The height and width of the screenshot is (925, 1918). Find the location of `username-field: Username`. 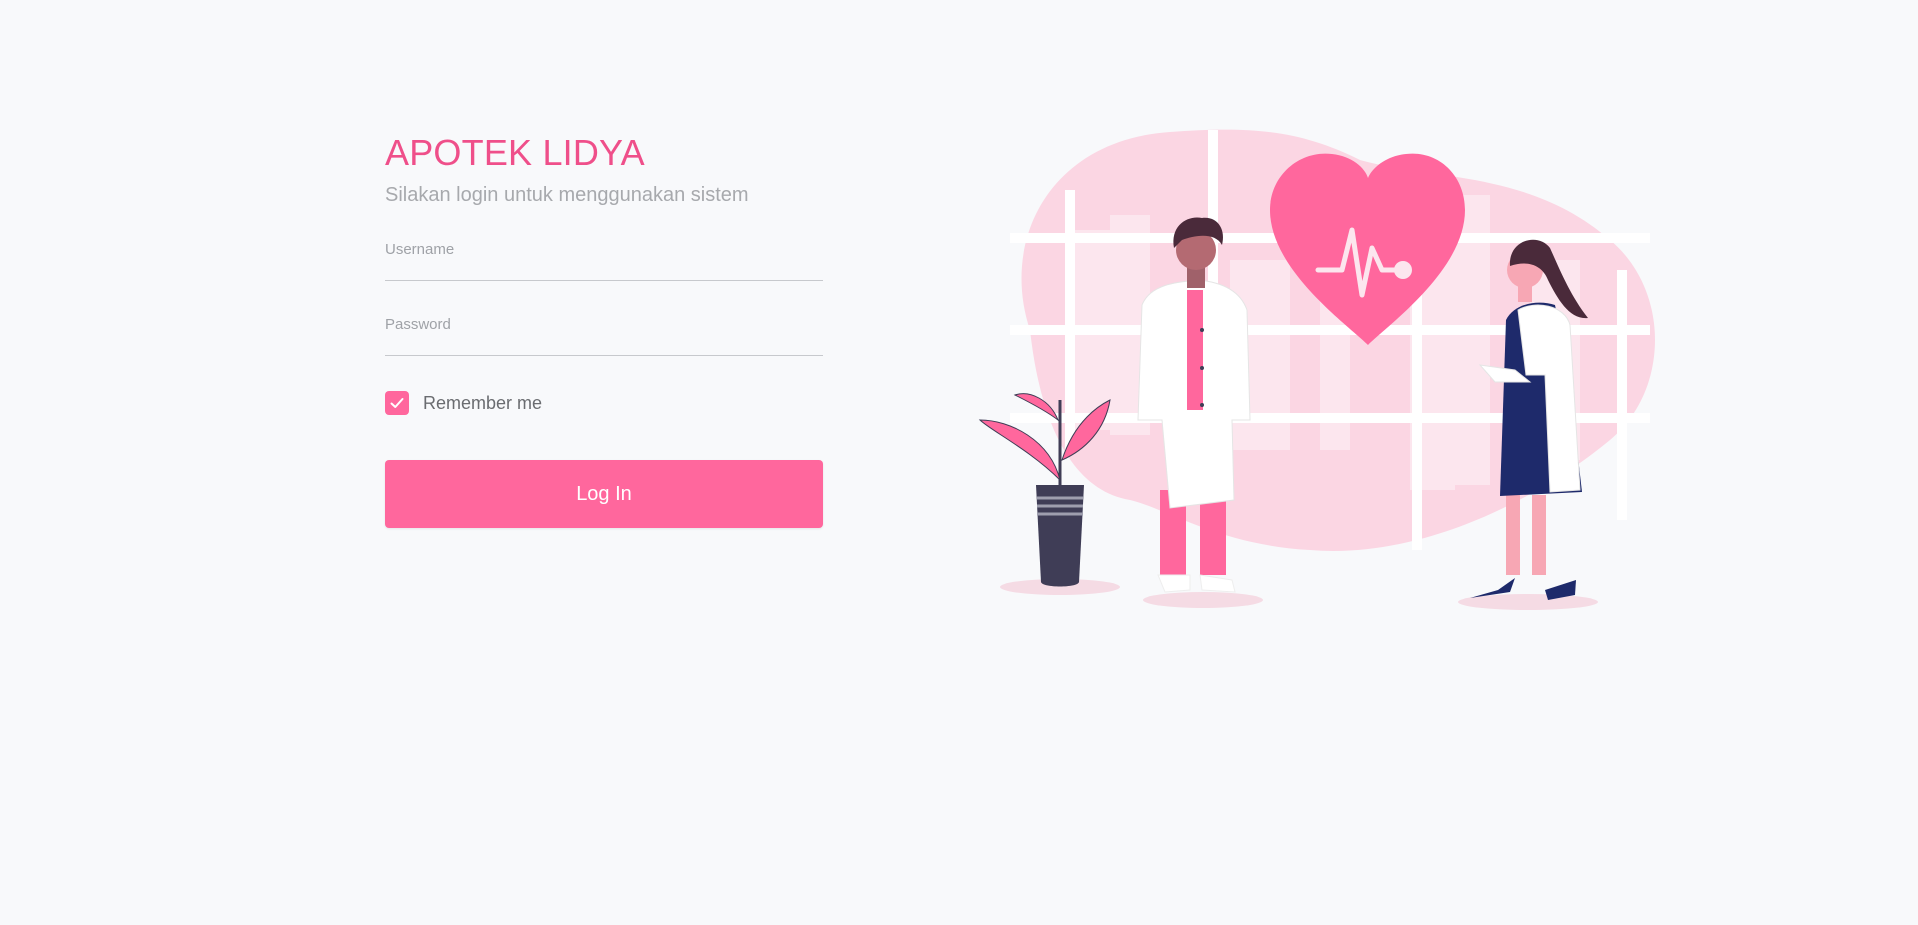

username-field: Username is located at coordinates (606, 256).